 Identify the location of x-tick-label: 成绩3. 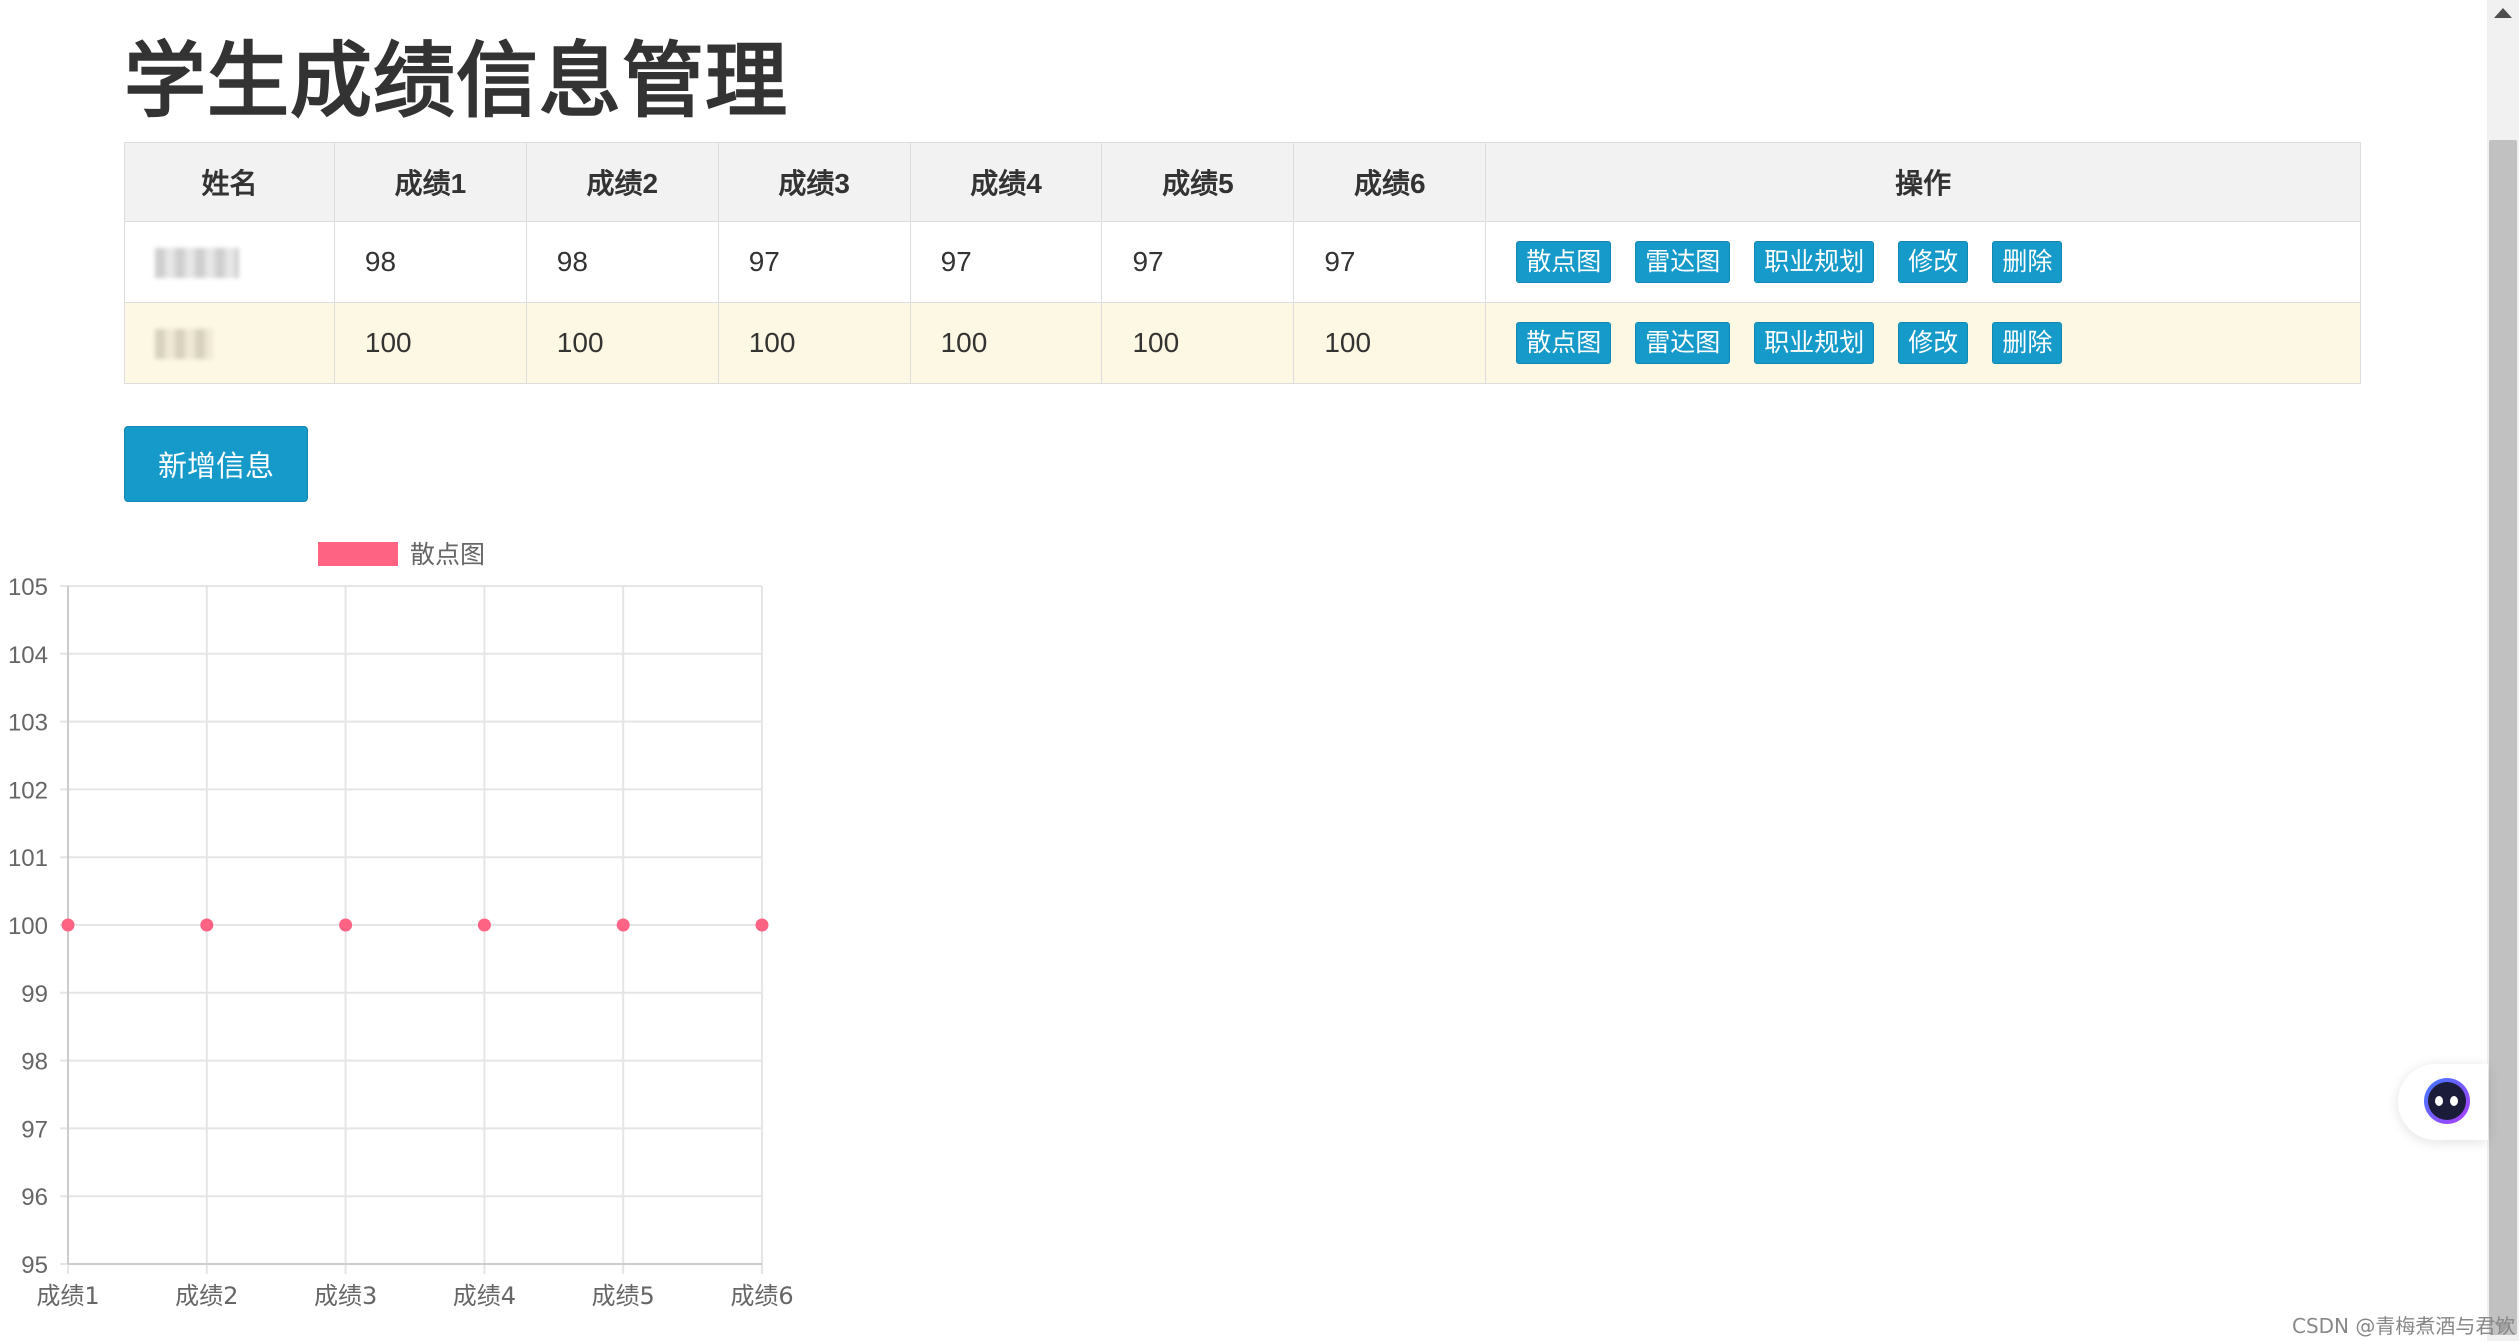
(345, 1296).